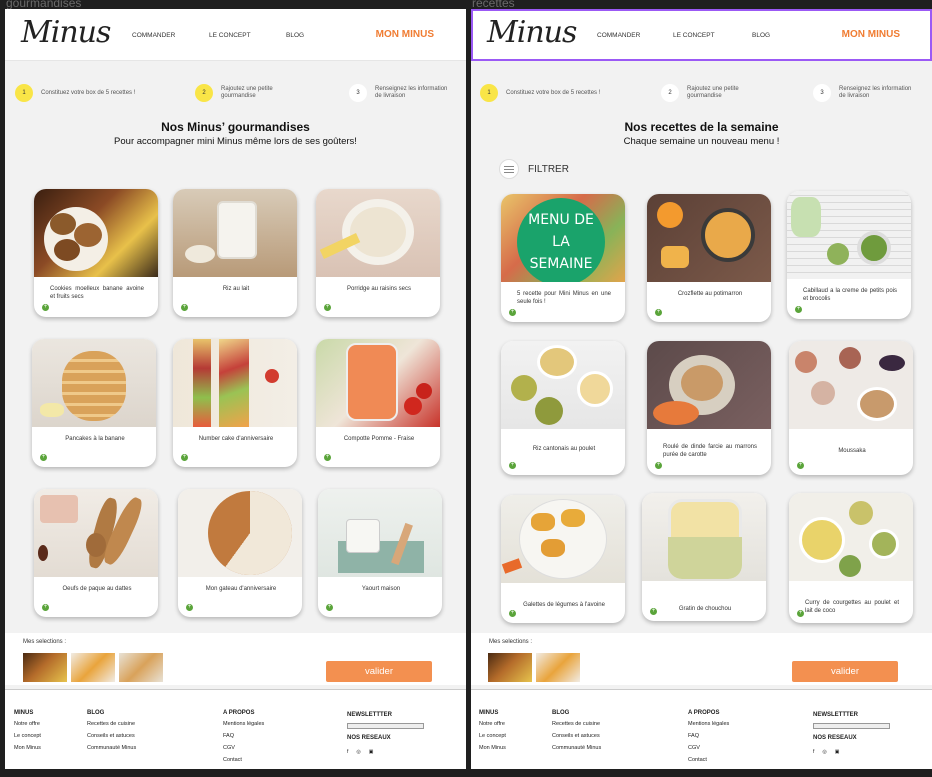 The width and height of the screenshot is (932, 777). Describe the element at coordinates (563, 408) in the screenshot. I see `recipe-card: Riz cantonais au poulet +` at that location.